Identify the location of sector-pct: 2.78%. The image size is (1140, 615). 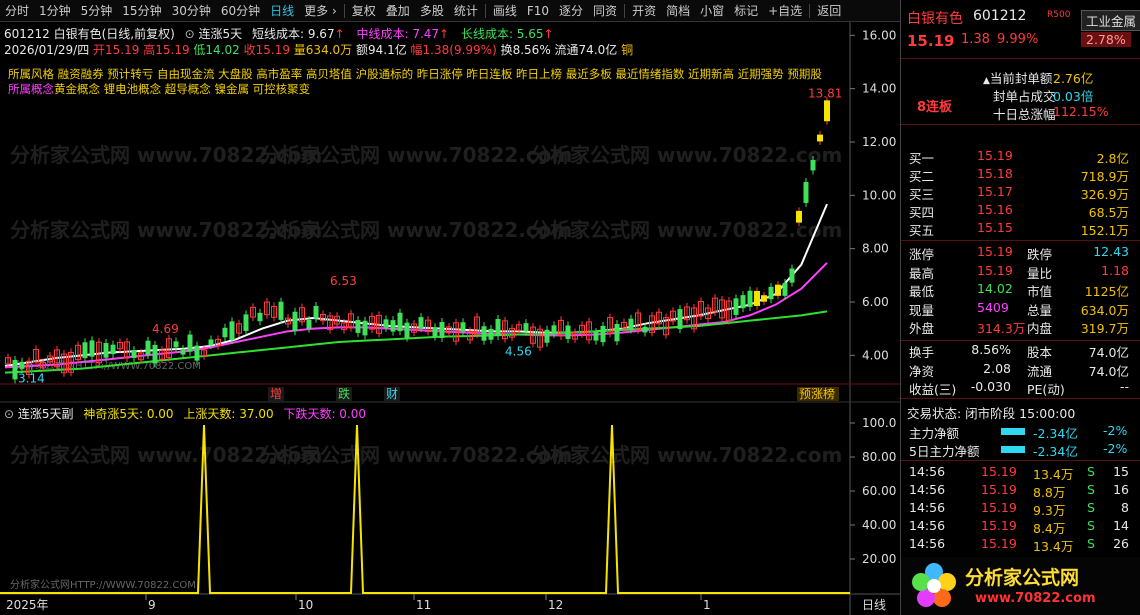
(1106, 39).